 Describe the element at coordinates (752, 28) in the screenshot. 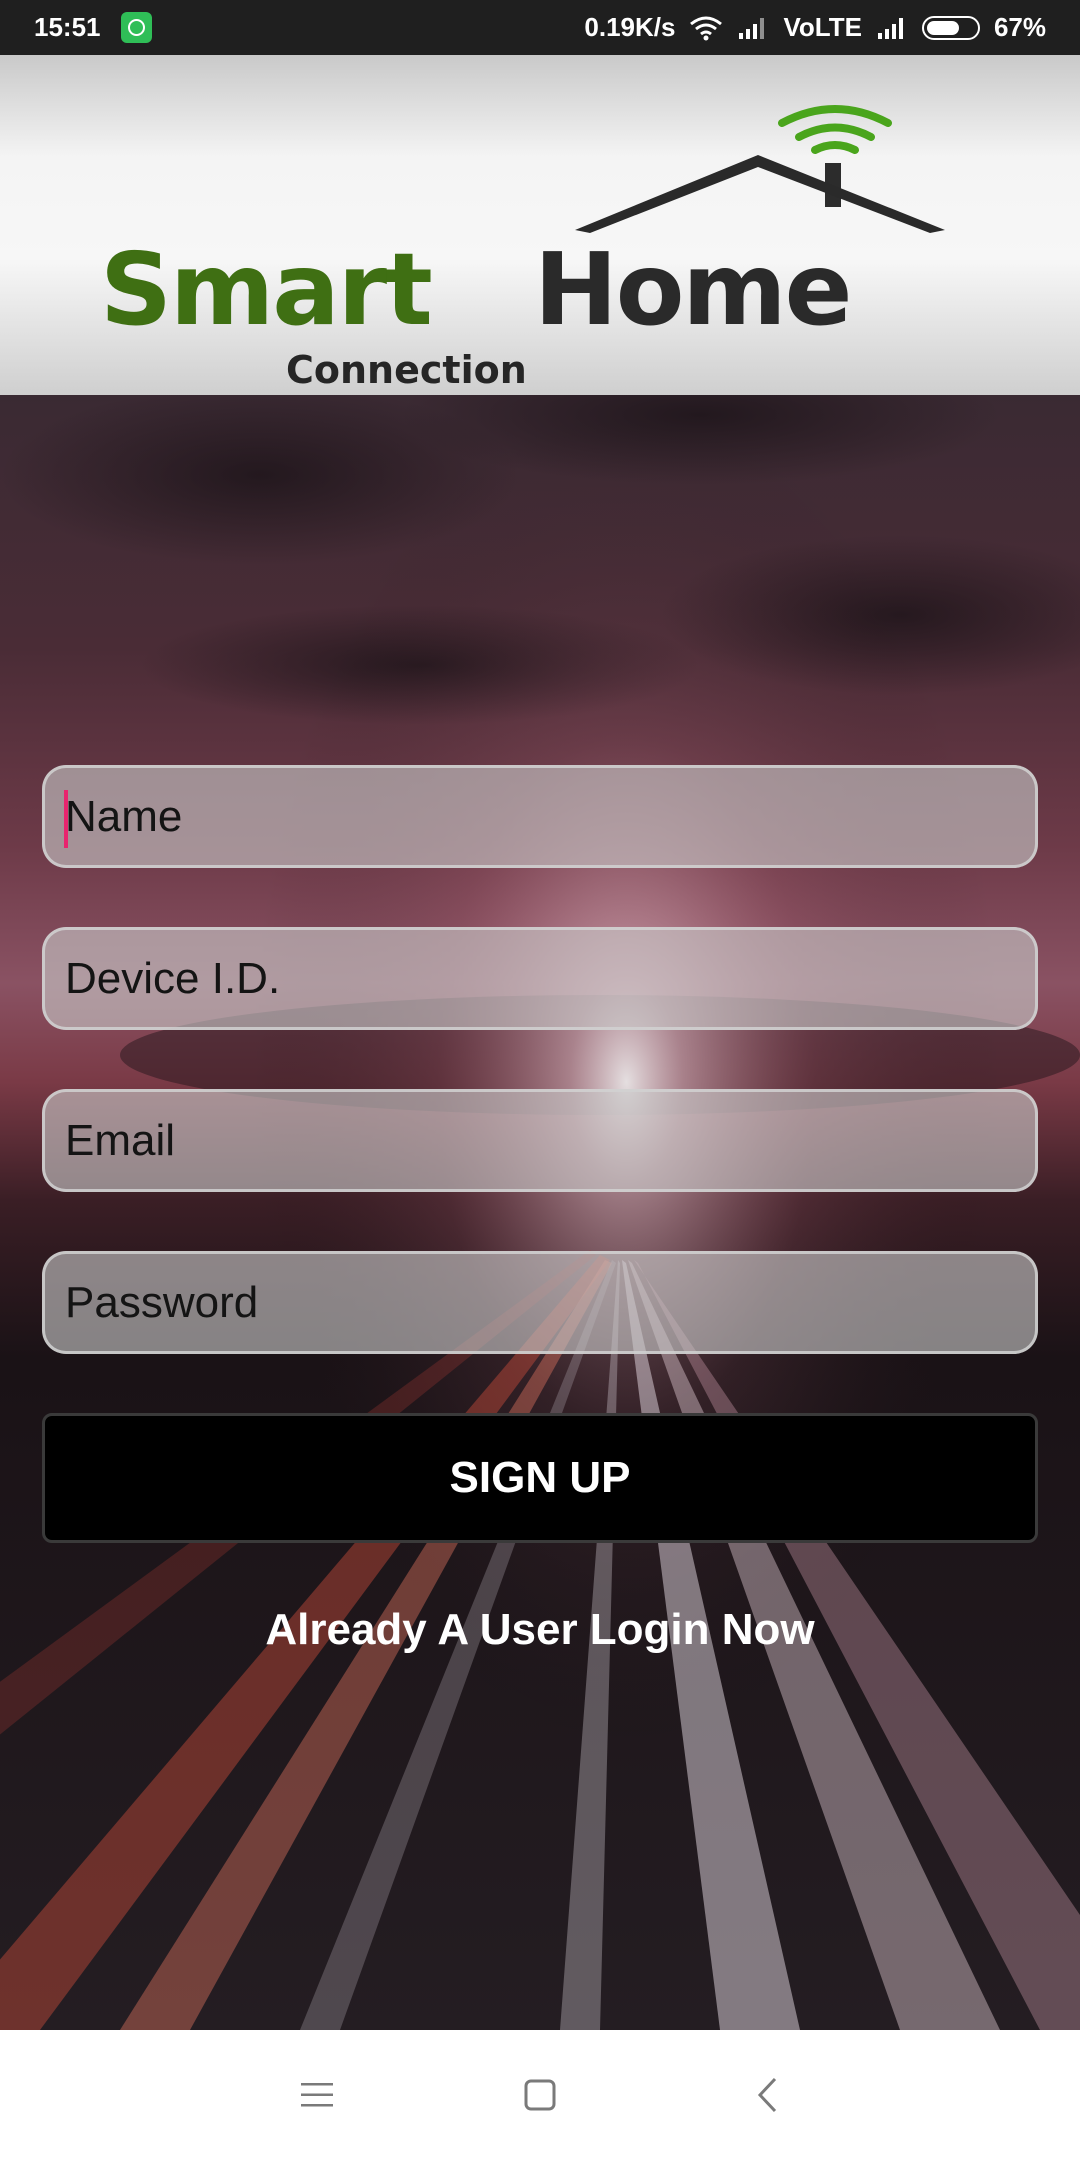

I see `cellular-signal-icon` at that location.